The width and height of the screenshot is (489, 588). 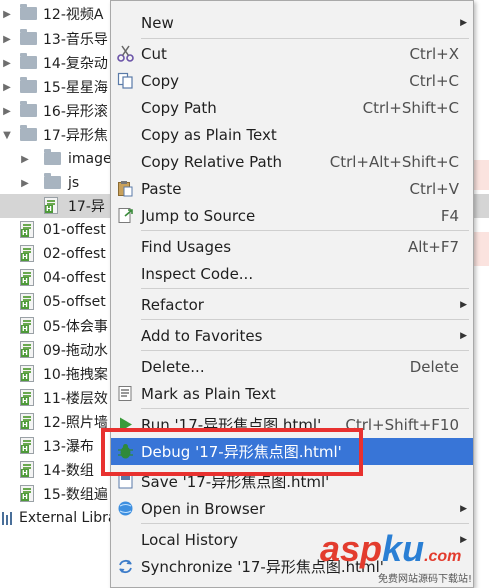 What do you see at coordinates (172, 304) in the screenshot?
I see `menu-item-label: Refactor` at bounding box center [172, 304].